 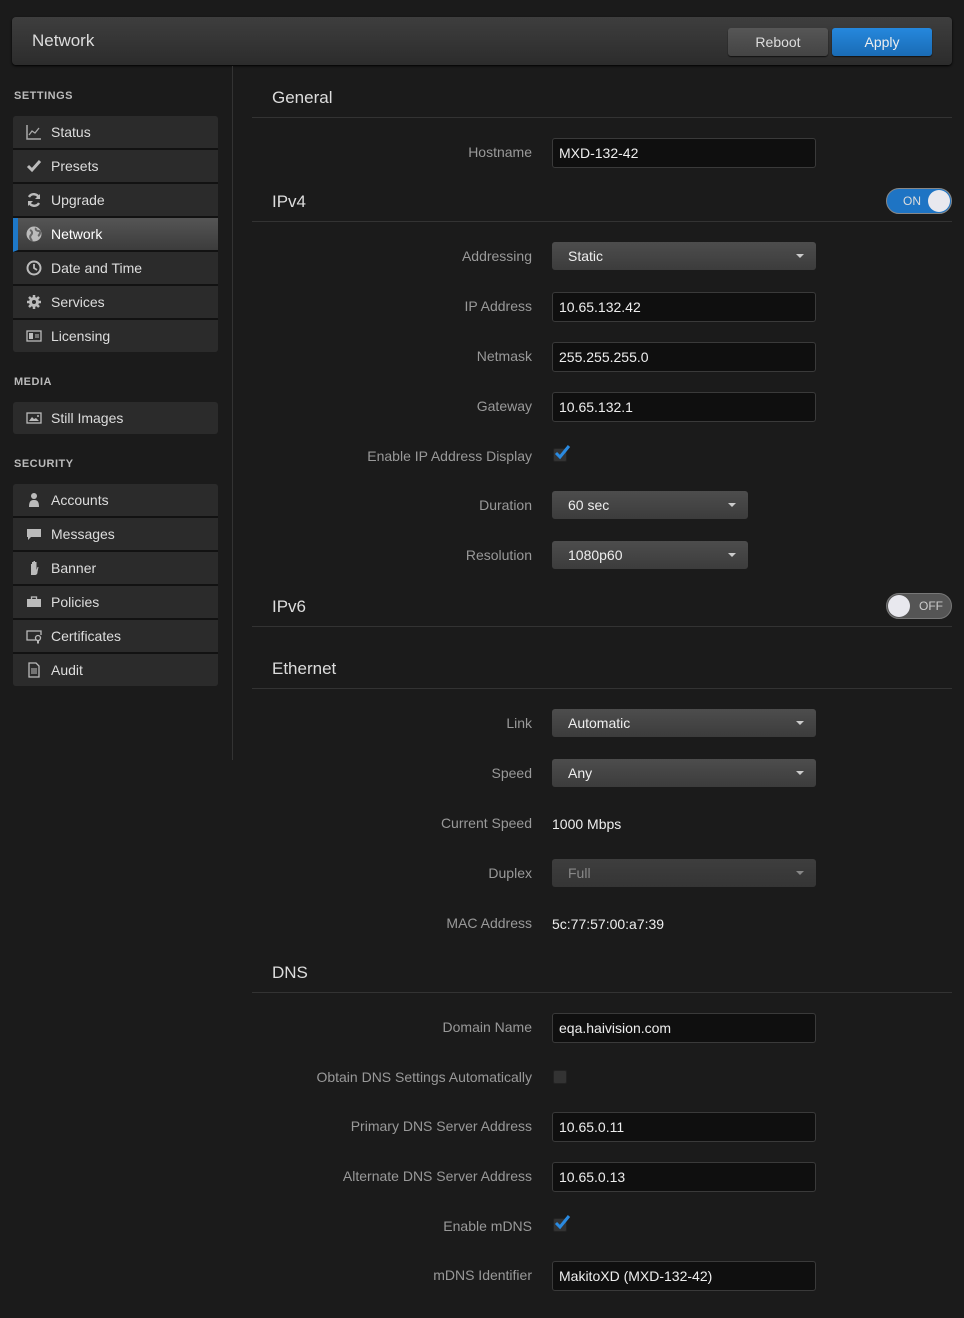 I want to click on ipv6-toggle: OFF, so click(x=919, y=606).